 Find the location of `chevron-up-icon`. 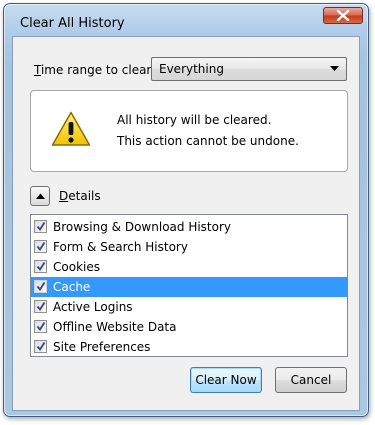

chevron-up-icon is located at coordinates (40, 196).